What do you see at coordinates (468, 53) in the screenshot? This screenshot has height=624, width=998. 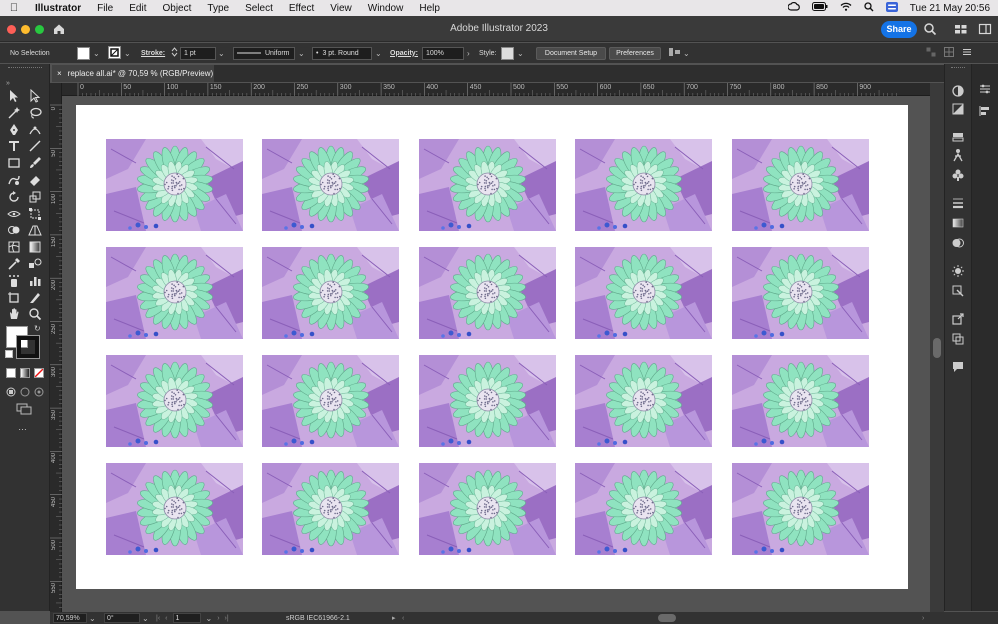 I see `opacity-chevron-right-icon: ›` at bounding box center [468, 53].